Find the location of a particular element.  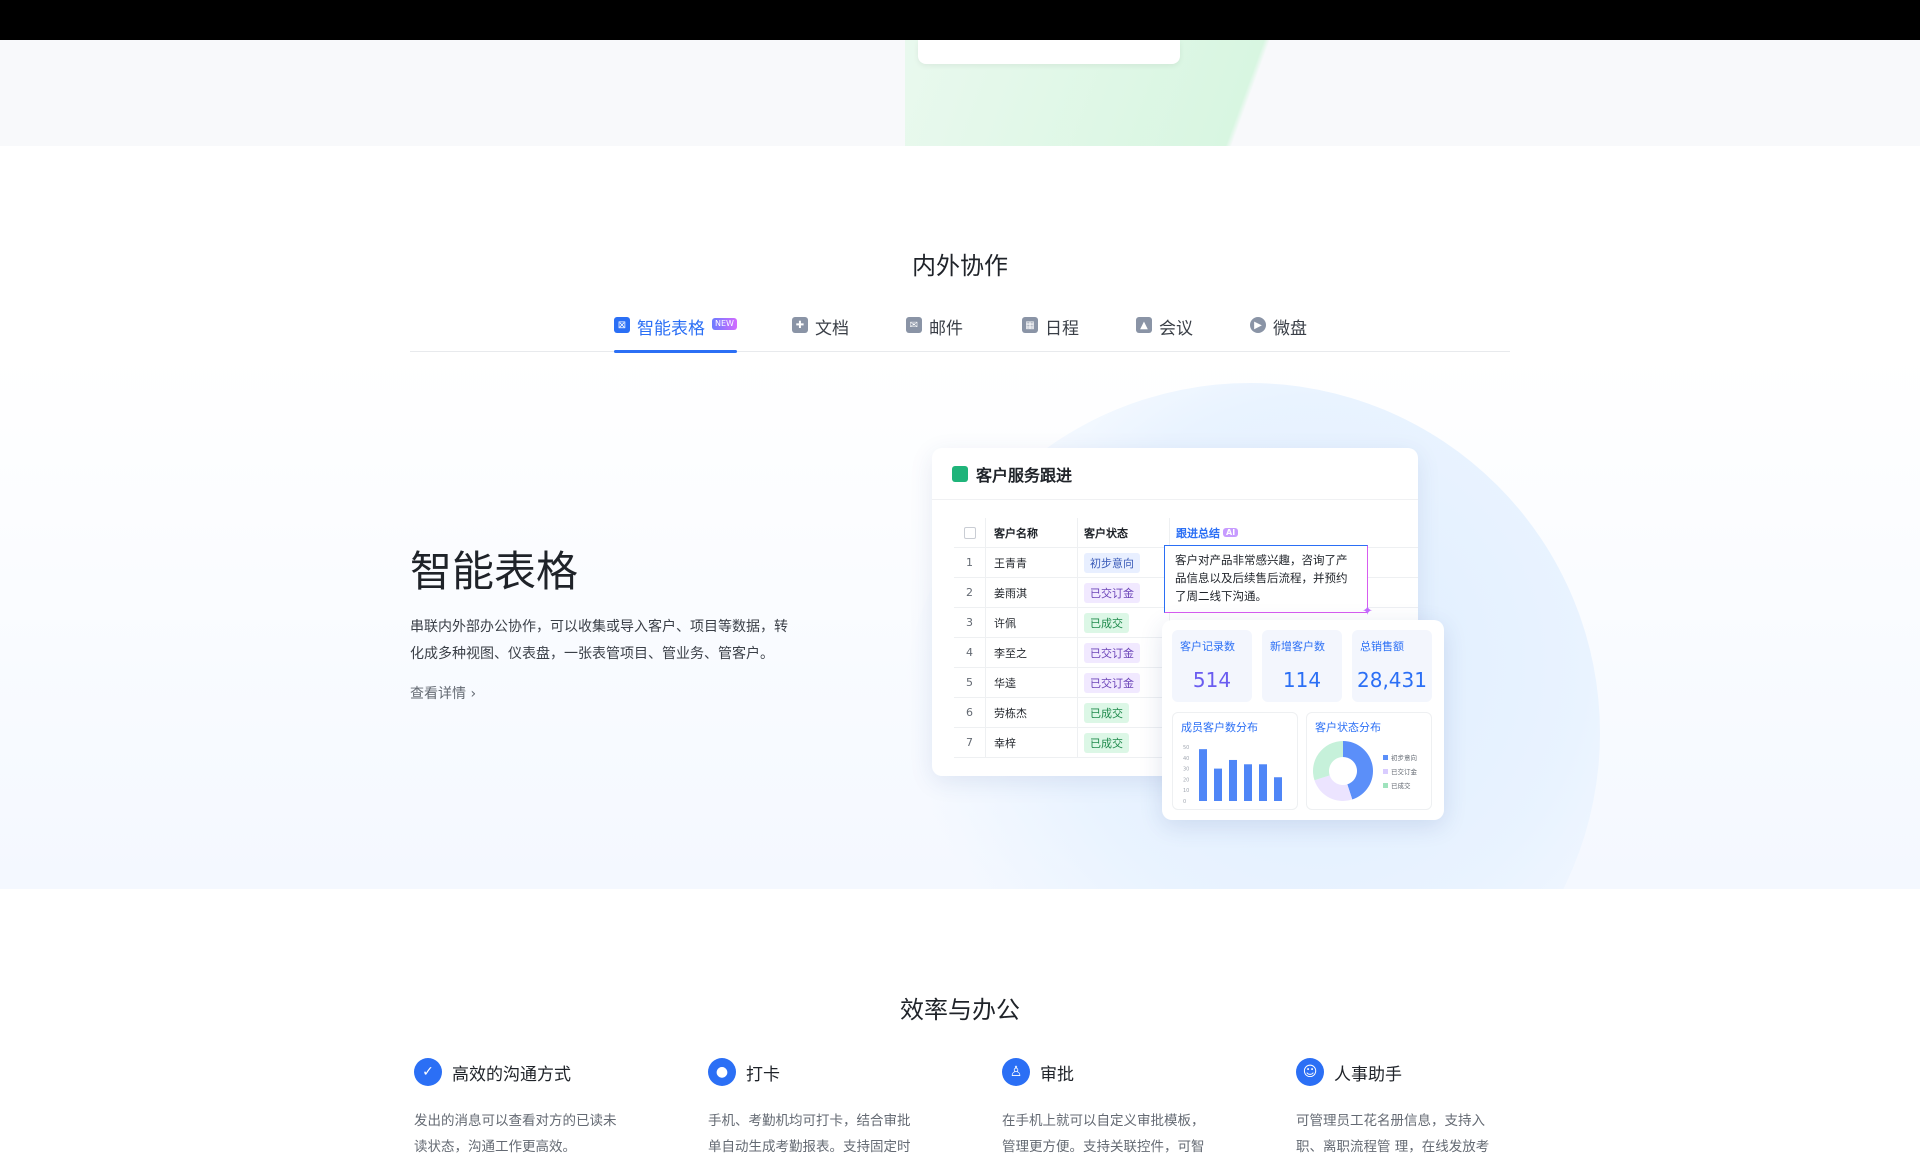

customer-name: 许佩 is located at coordinates (1032, 622).